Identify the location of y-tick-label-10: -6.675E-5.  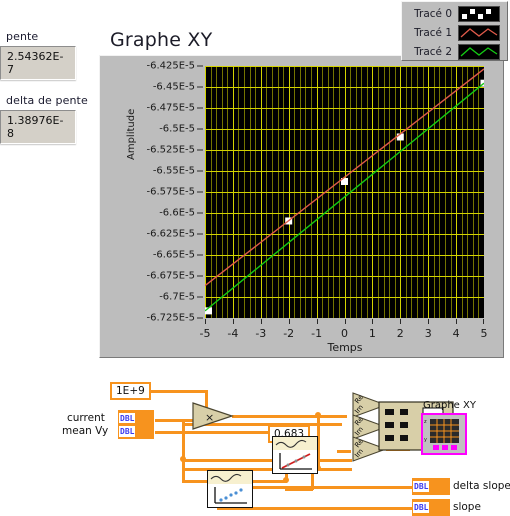
(170, 276).